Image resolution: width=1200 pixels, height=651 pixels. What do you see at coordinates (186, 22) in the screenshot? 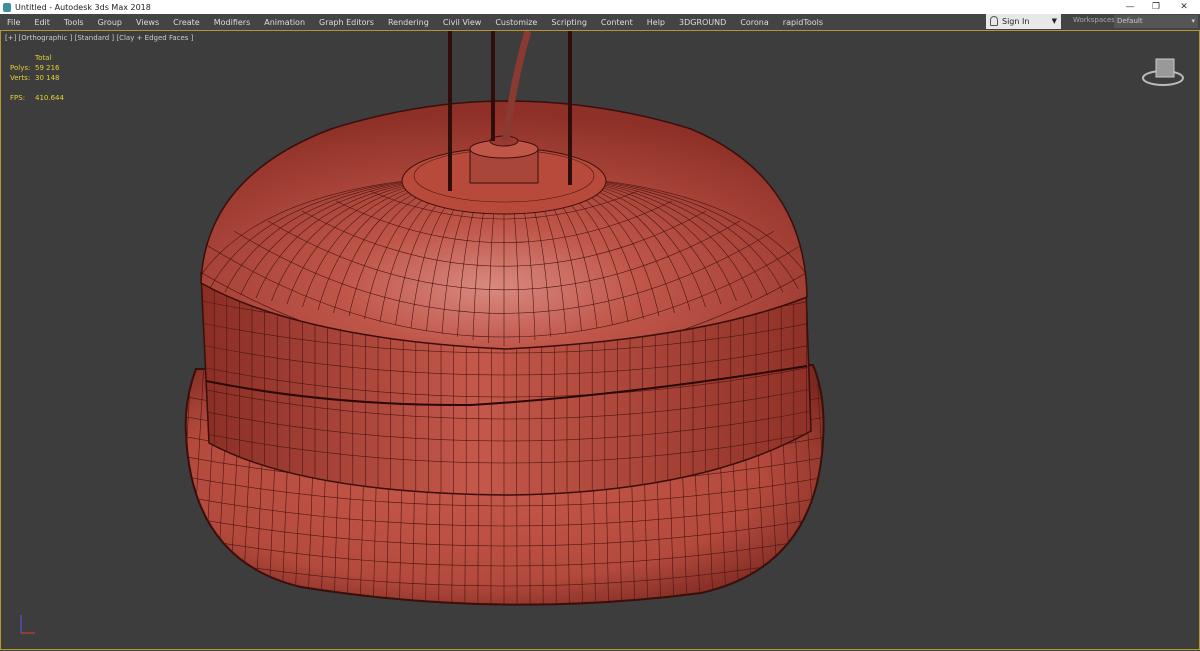
I see `menu-item-create: Create` at bounding box center [186, 22].